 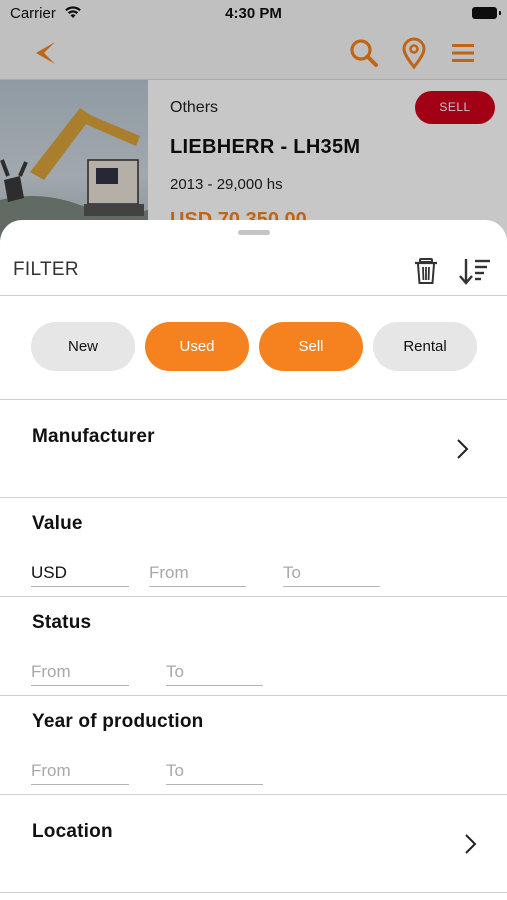 I want to click on year-from-input, so click(x=80, y=771).